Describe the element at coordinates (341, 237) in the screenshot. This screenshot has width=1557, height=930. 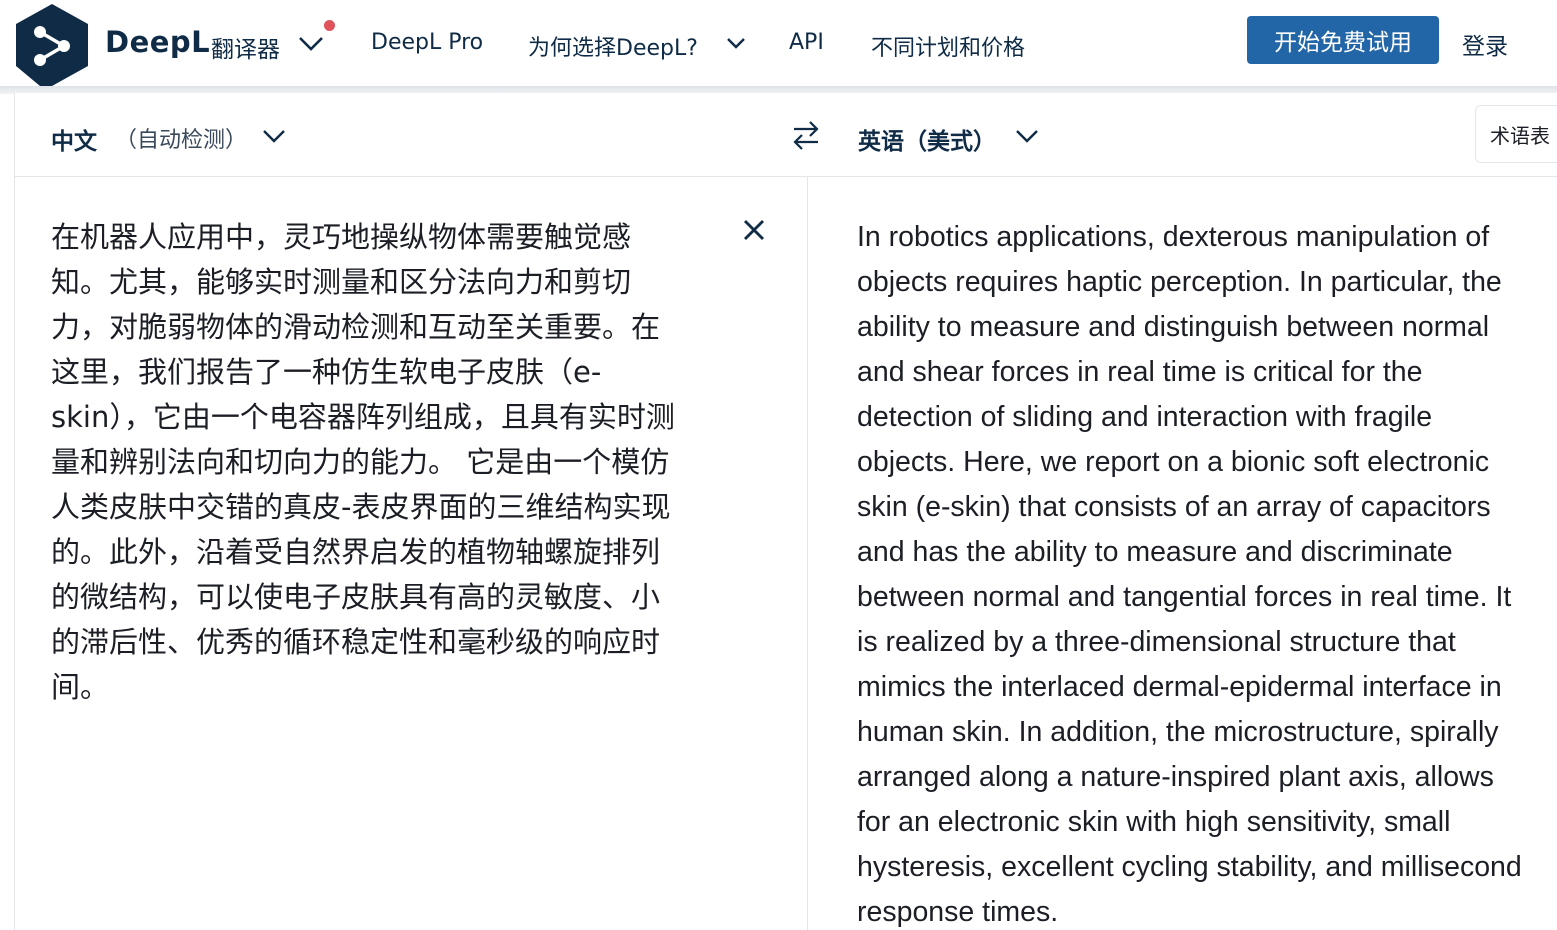
I see `source-text-line: 在机器人应用中，灵巧地操纵物体需要触觉感` at that location.